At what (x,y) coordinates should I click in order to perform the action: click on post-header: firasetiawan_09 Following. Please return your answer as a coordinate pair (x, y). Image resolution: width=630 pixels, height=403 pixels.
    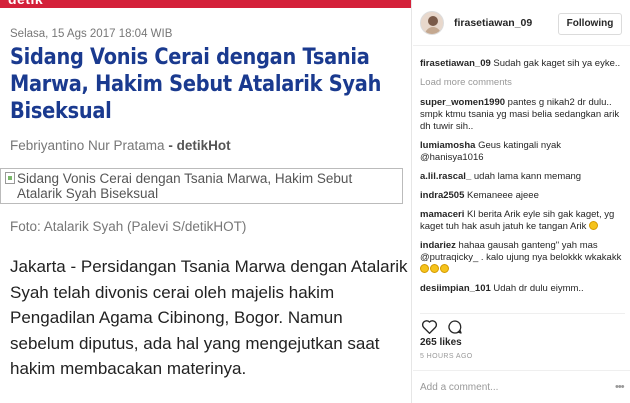
    Looking at the image, I should click on (521, 23).